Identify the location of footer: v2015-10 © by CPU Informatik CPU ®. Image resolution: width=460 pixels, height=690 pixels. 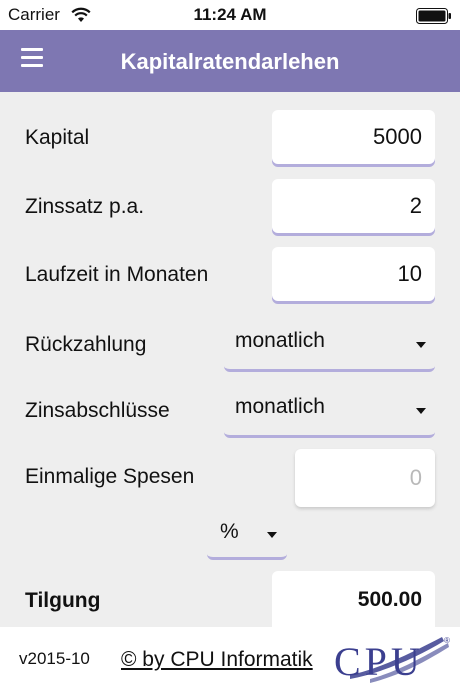
(230, 658).